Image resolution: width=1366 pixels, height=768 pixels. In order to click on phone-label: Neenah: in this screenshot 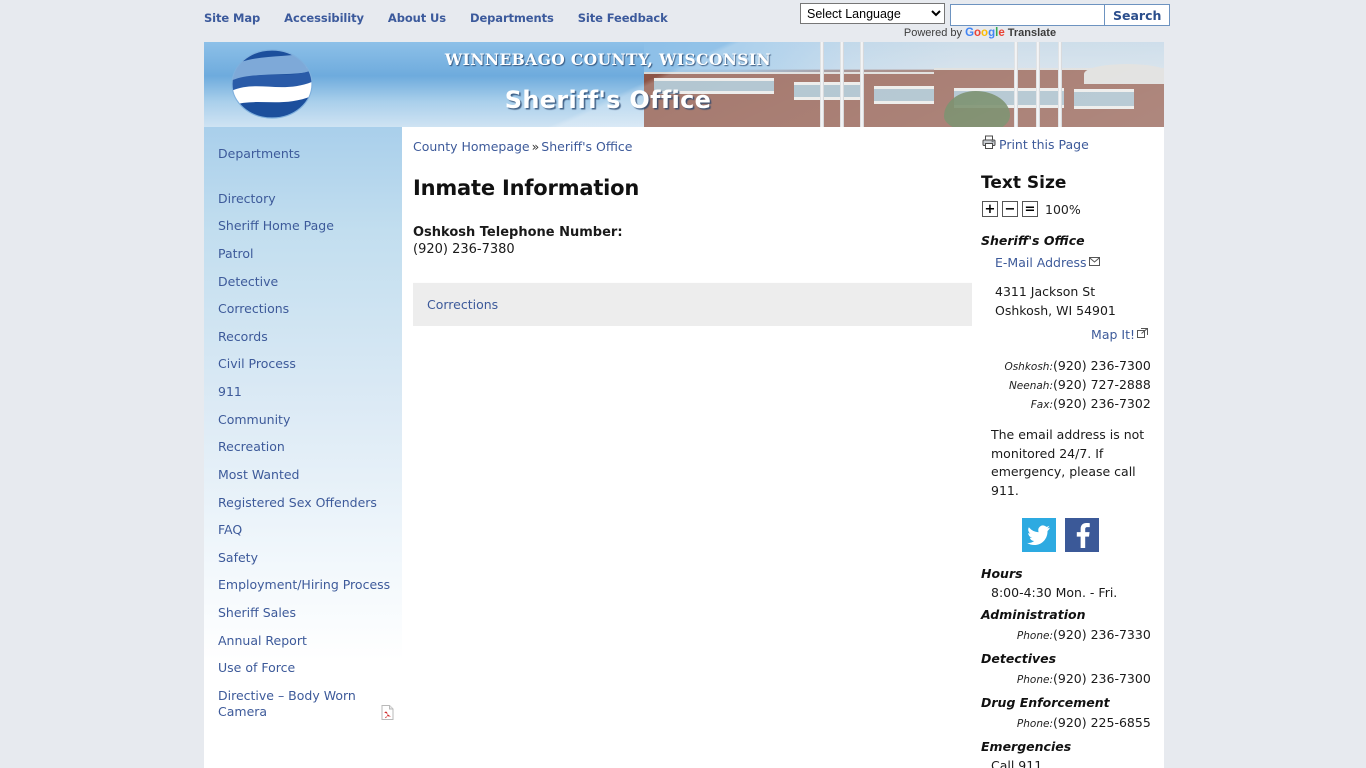, I will do `click(1030, 386)`.